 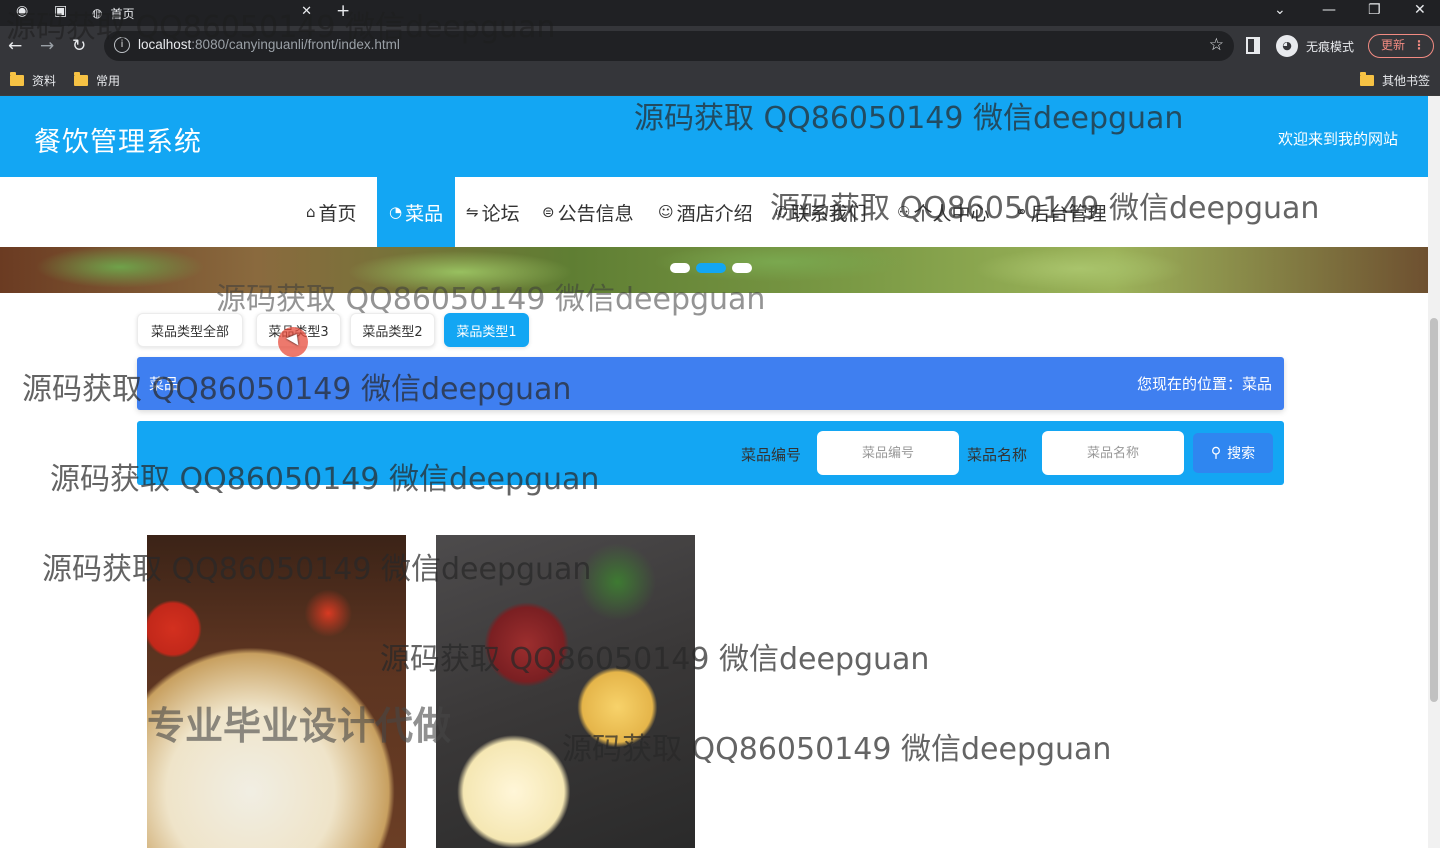 What do you see at coordinates (392, 330) in the screenshot?
I see `filter-type-2: 菜品类型2` at bounding box center [392, 330].